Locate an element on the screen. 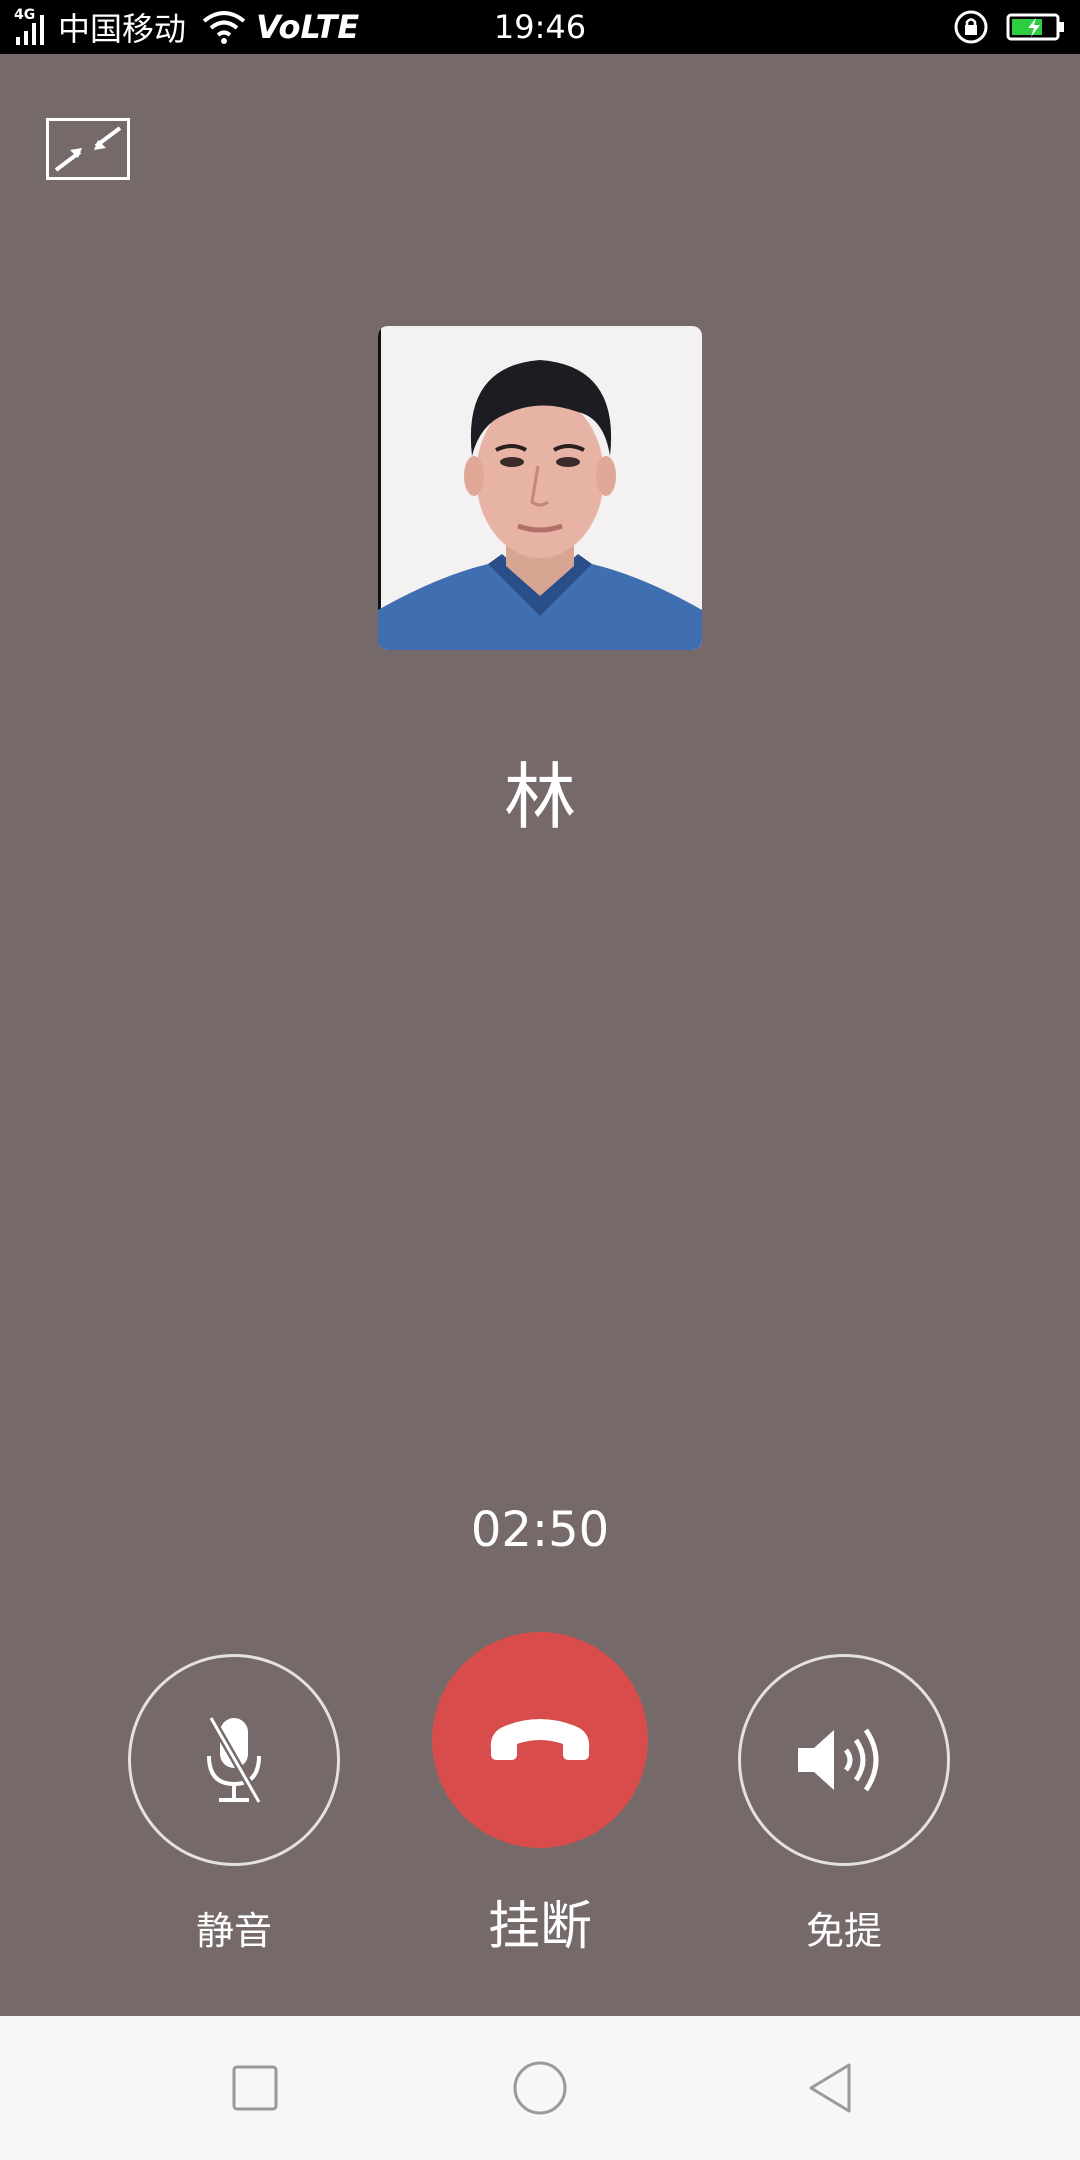 Image resolution: width=1080 pixels, height=2160 pixels. status-right is located at coordinates (1009, 27).